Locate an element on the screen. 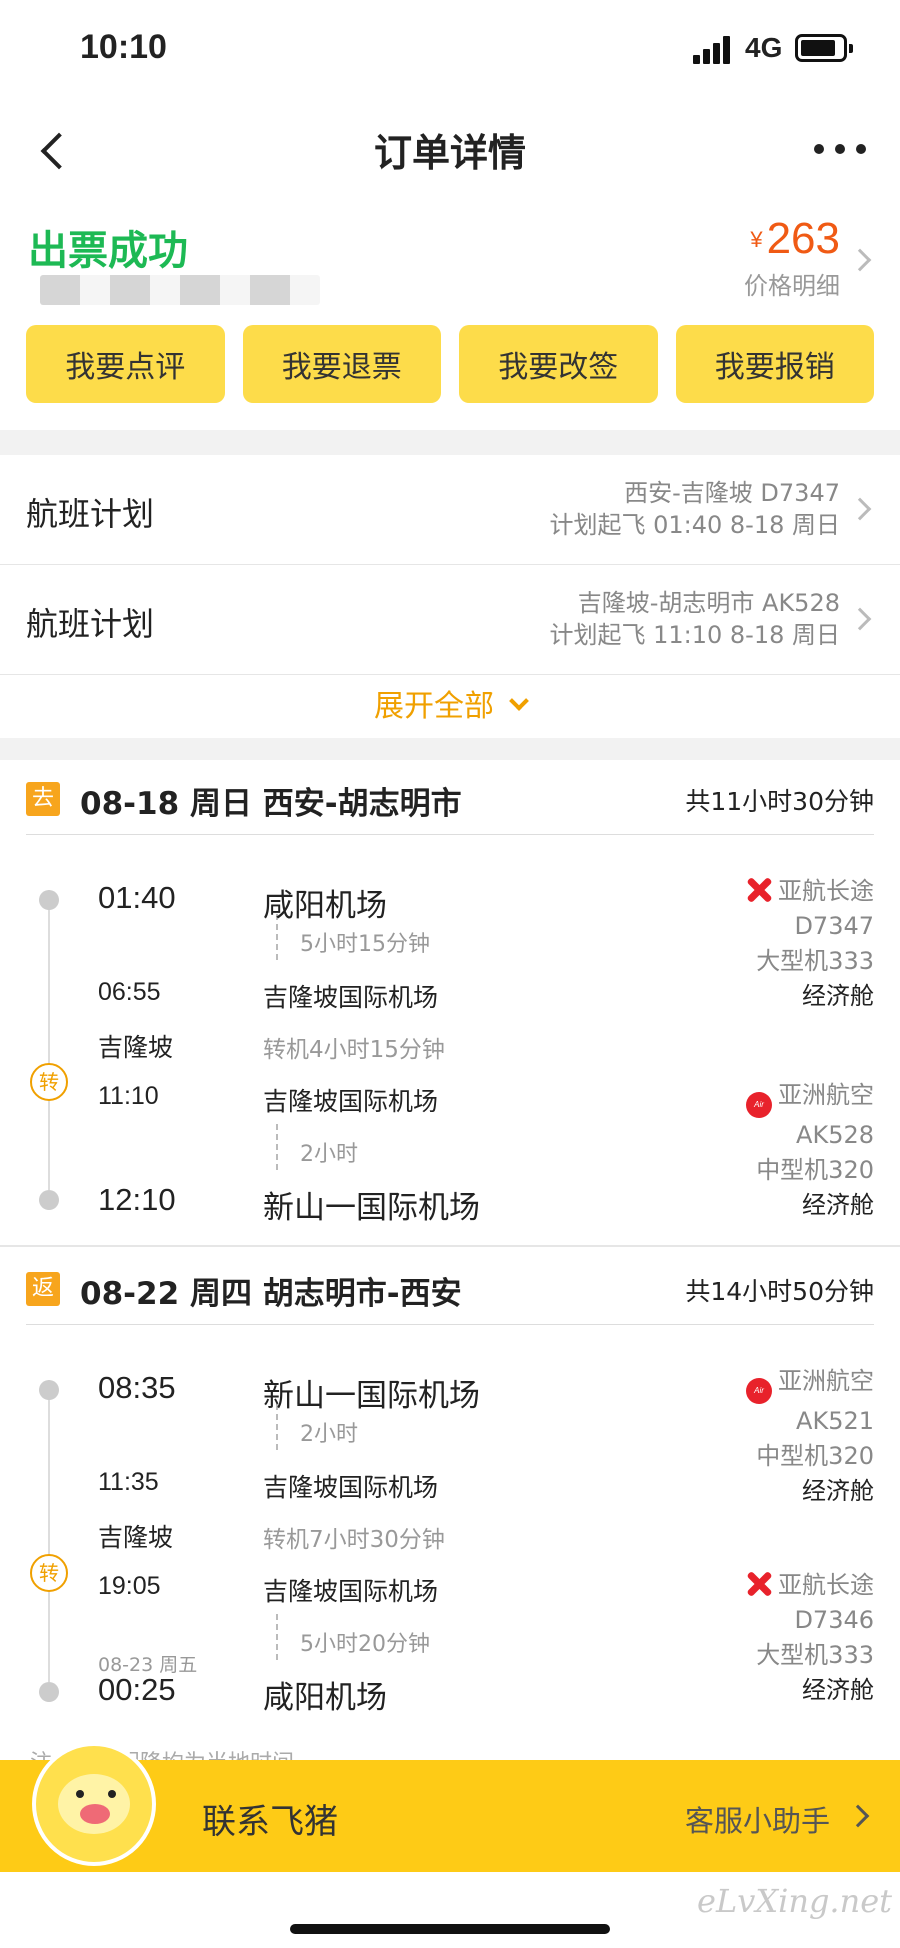  airline-info: Air 亚洲航空 AK521 中型机320 经济舱 is located at coordinates (810, 1436).